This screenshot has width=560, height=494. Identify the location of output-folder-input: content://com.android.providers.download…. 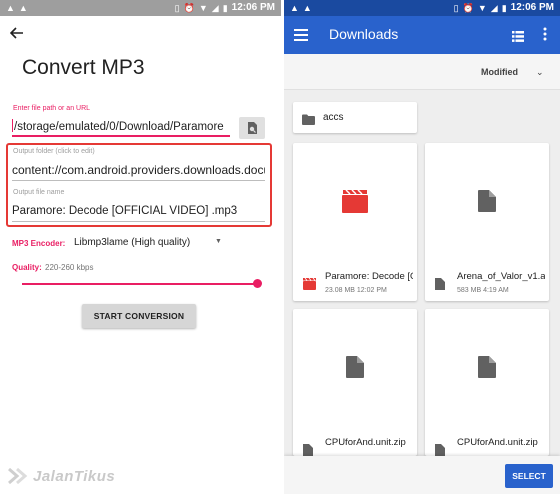
(138, 171).